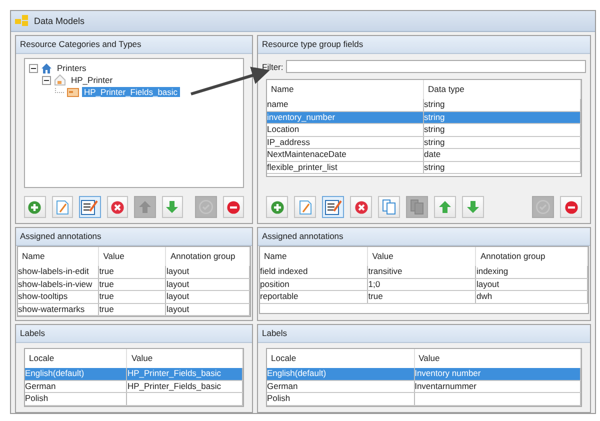 The width and height of the screenshot is (600, 421). I want to click on table-row: flexible_printer_list string, so click(424, 168).